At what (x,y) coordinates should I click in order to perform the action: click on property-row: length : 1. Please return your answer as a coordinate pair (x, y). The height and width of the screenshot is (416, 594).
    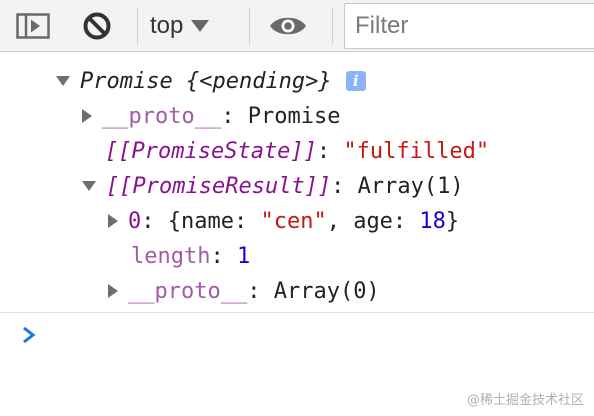
    Looking at the image, I should click on (191, 256).